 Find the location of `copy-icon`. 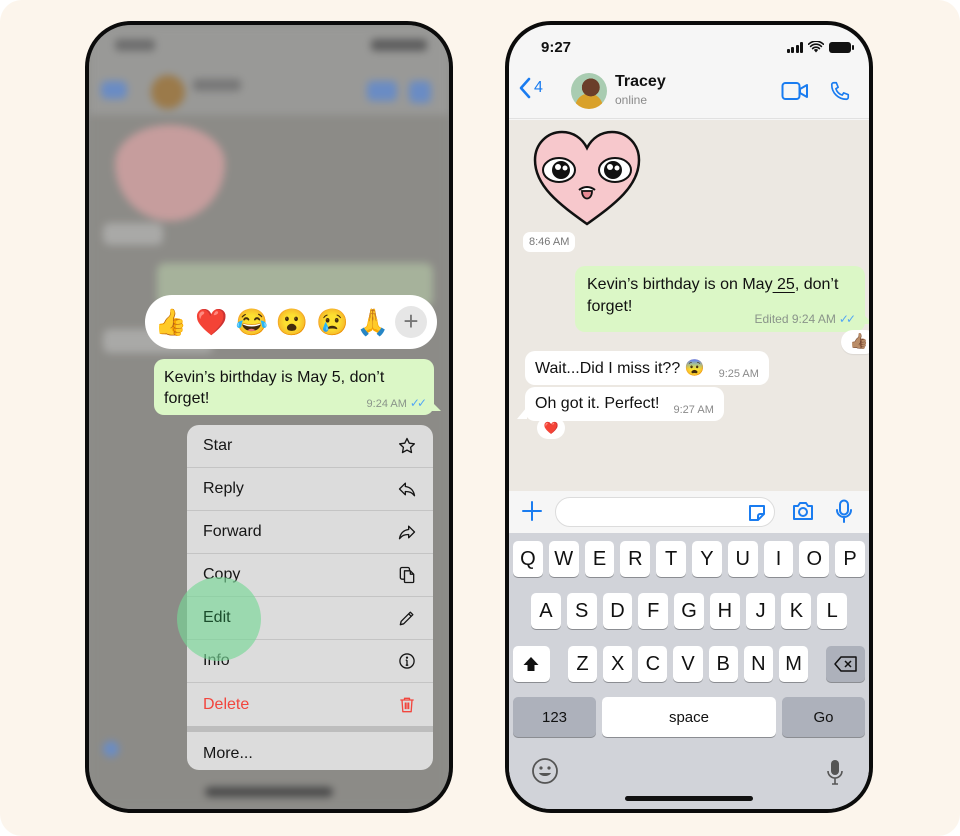

copy-icon is located at coordinates (407, 575).